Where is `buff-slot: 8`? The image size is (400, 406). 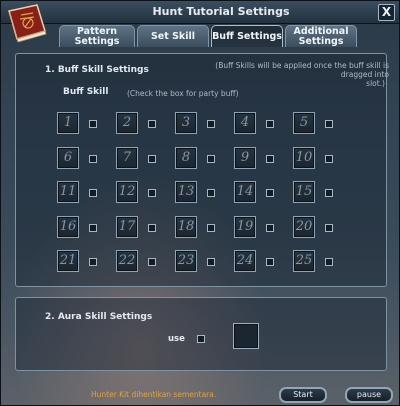 buff-slot: 8 is located at coordinates (186, 158).